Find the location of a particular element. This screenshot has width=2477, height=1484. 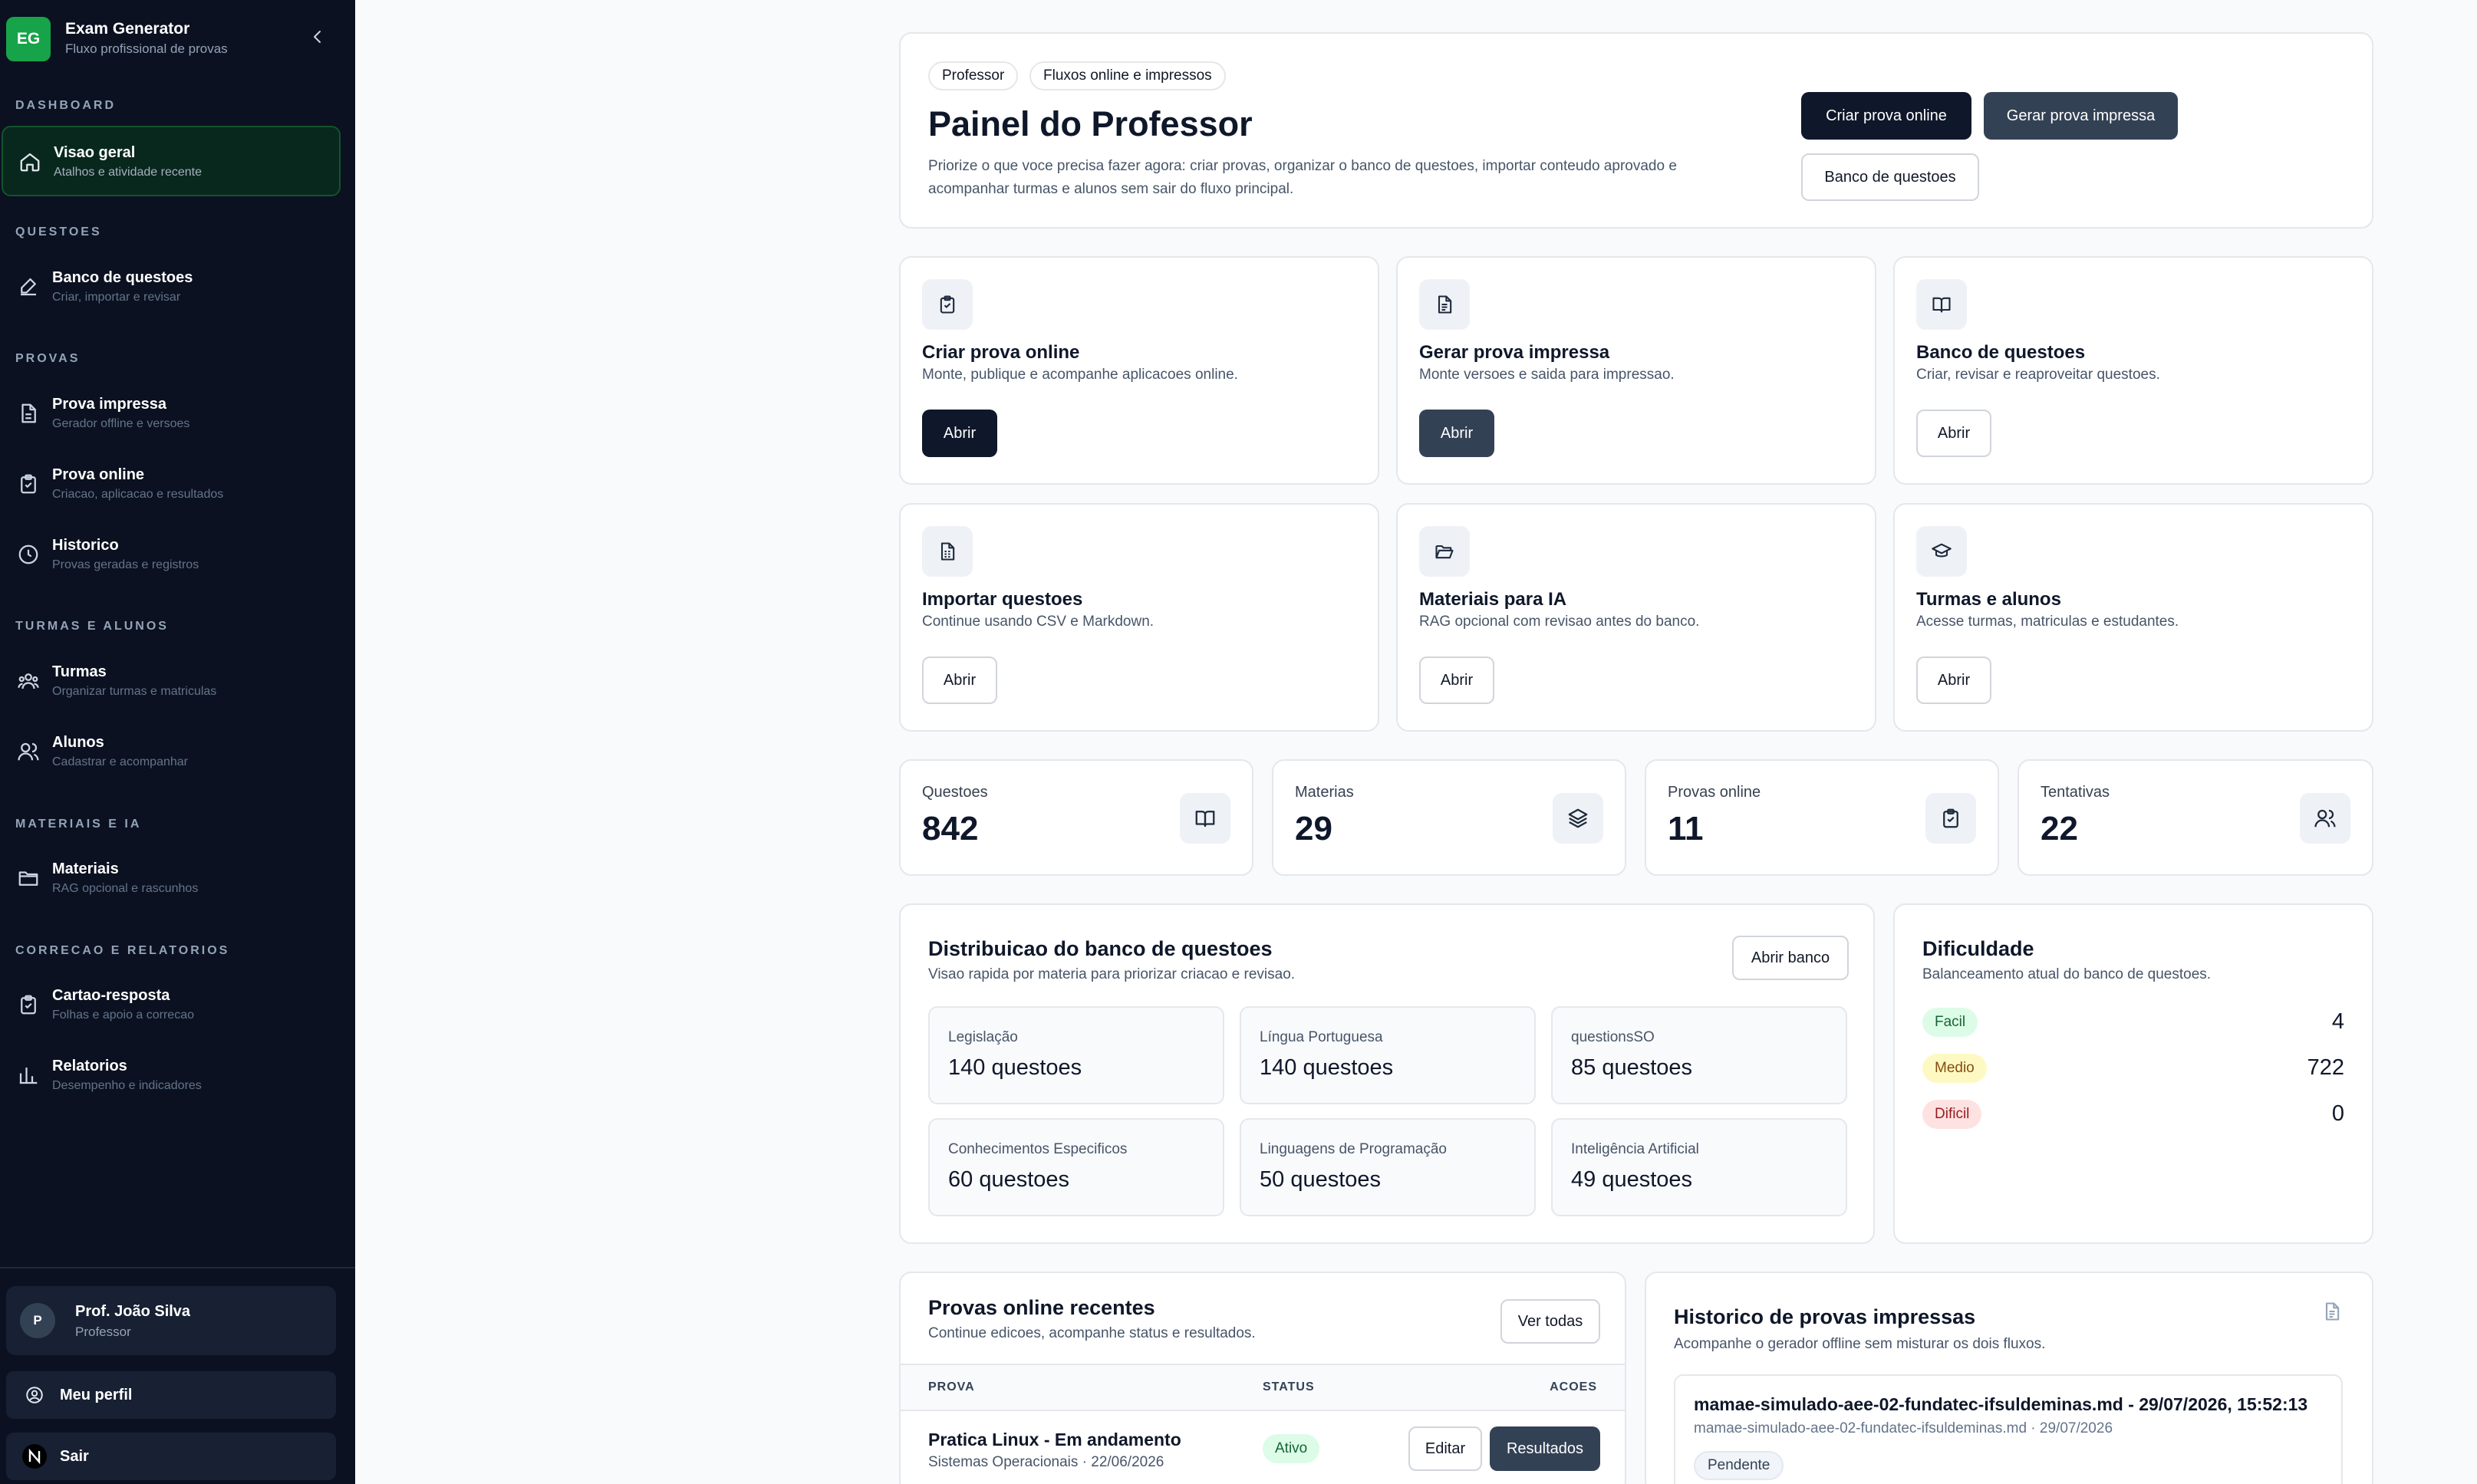

stat-value: 29 is located at coordinates (1313, 828).